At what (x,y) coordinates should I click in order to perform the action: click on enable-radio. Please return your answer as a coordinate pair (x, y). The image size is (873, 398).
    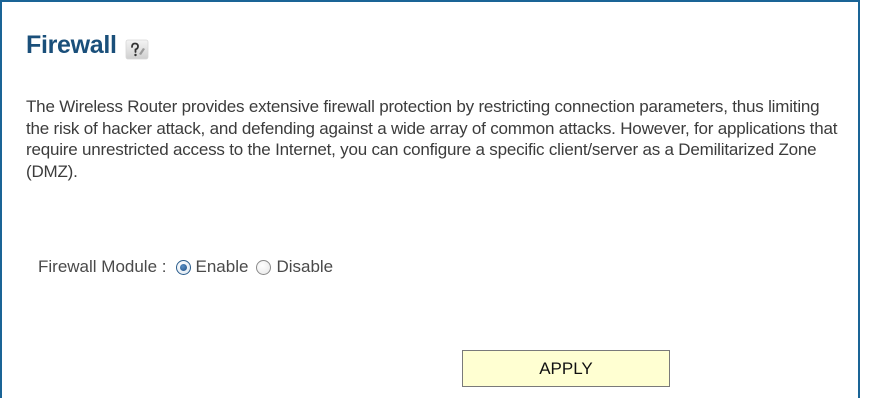
    Looking at the image, I should click on (183, 267).